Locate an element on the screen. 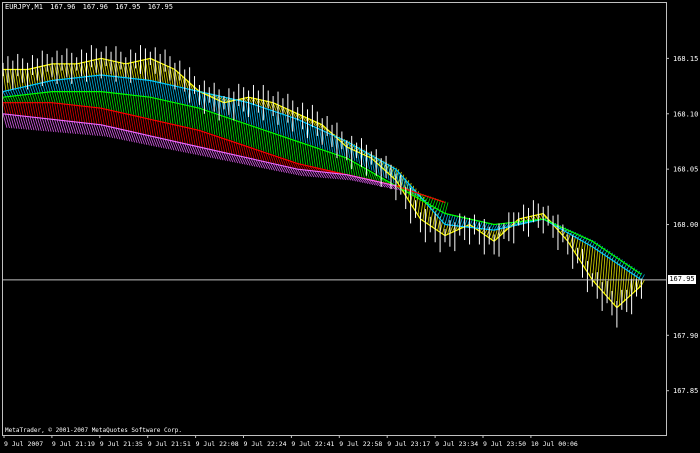  x-tick-label: 9 Jul 22:08 is located at coordinates (217, 444).